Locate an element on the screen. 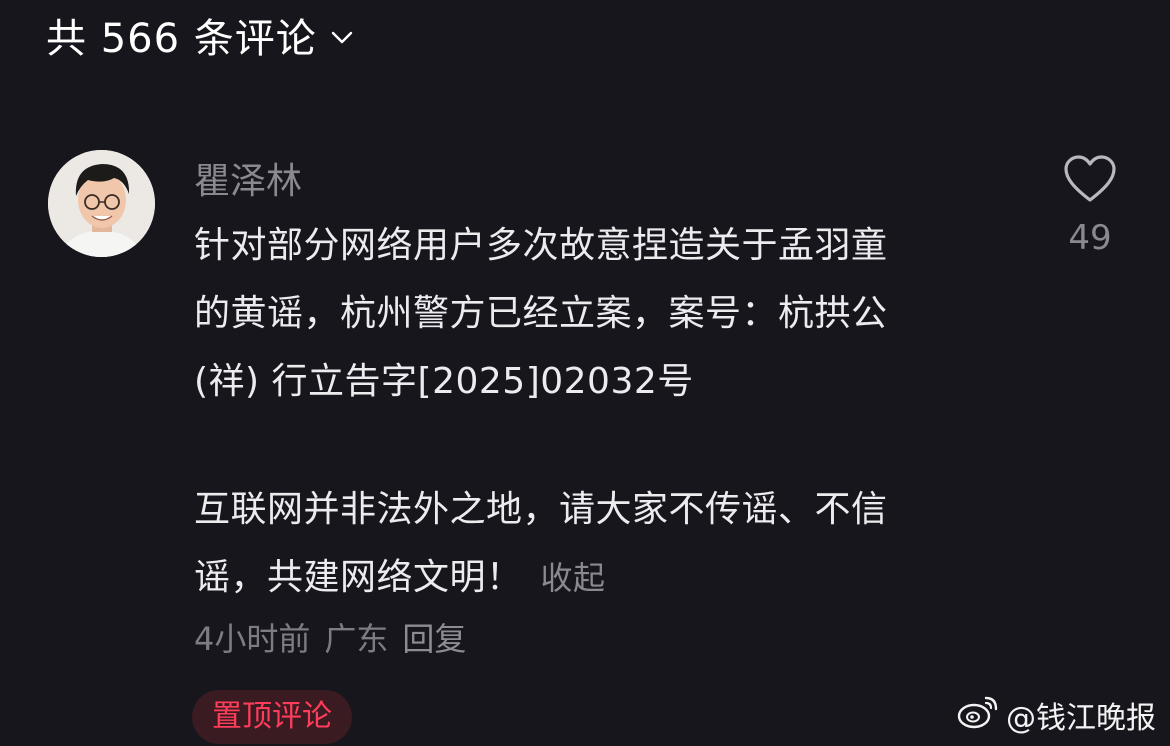 The image size is (1170, 746). comment-username: 瞿泽林 is located at coordinates (248, 178).